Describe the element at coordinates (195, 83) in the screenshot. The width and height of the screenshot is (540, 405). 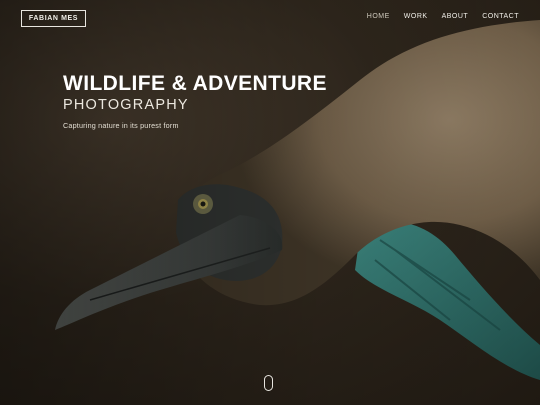
I see `hero-title: WILDLIFE & ADVENTURE` at that location.